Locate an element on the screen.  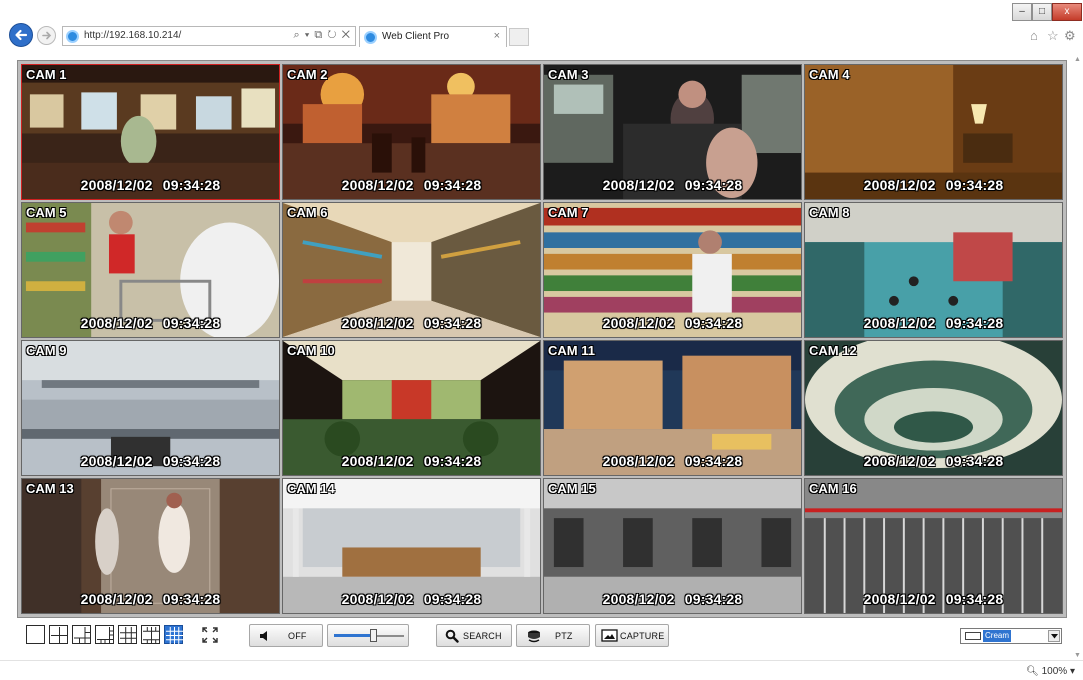
camera-label: CAM 4 is located at coordinates (829, 74).